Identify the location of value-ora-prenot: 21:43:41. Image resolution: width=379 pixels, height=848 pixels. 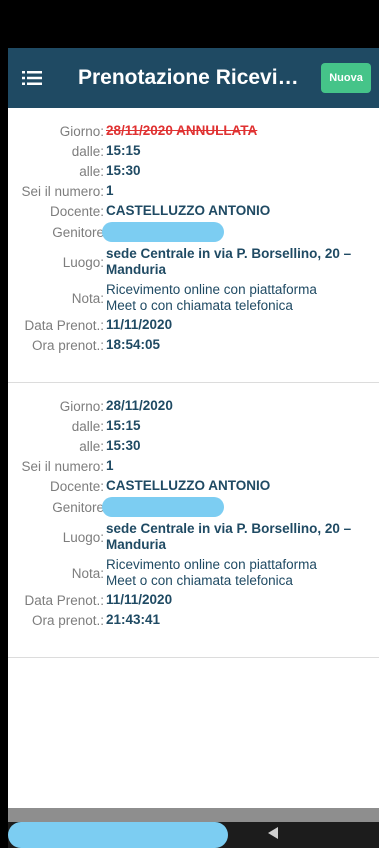
(133, 619).